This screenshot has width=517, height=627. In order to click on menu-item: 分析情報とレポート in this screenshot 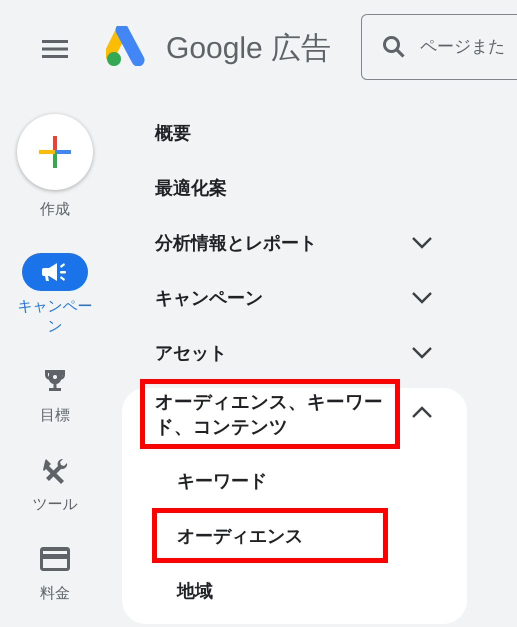, I will do `click(236, 243)`.